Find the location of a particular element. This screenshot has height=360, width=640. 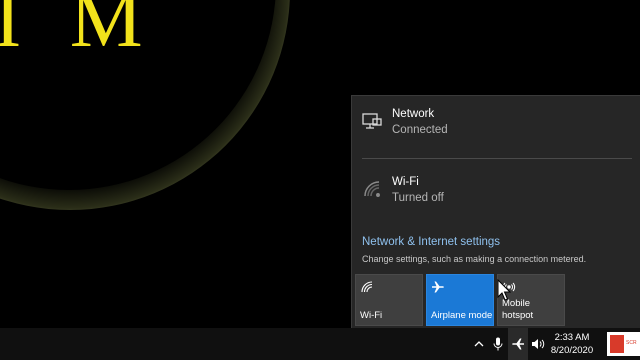

quick-action-label: Wi-Fi is located at coordinates (371, 315).